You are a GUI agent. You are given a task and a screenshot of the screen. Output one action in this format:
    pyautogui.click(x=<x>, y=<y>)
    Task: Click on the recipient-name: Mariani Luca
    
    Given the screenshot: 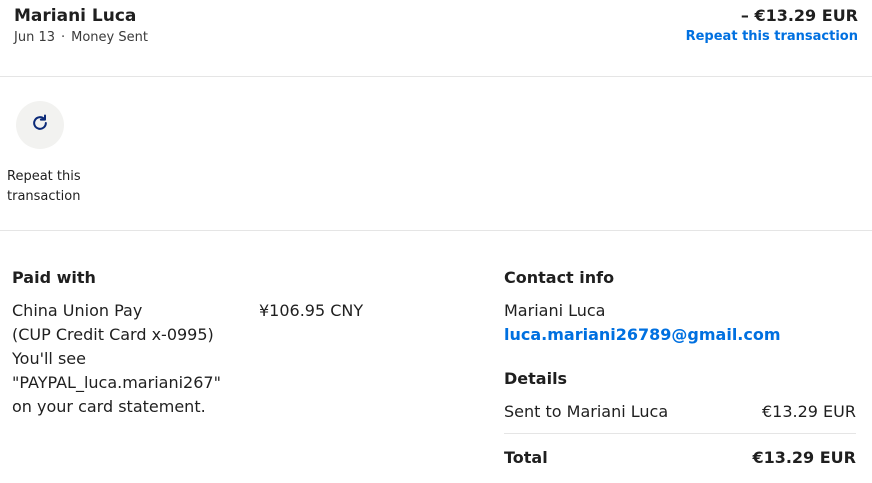 What is the action you would take?
    pyautogui.click(x=75, y=16)
    